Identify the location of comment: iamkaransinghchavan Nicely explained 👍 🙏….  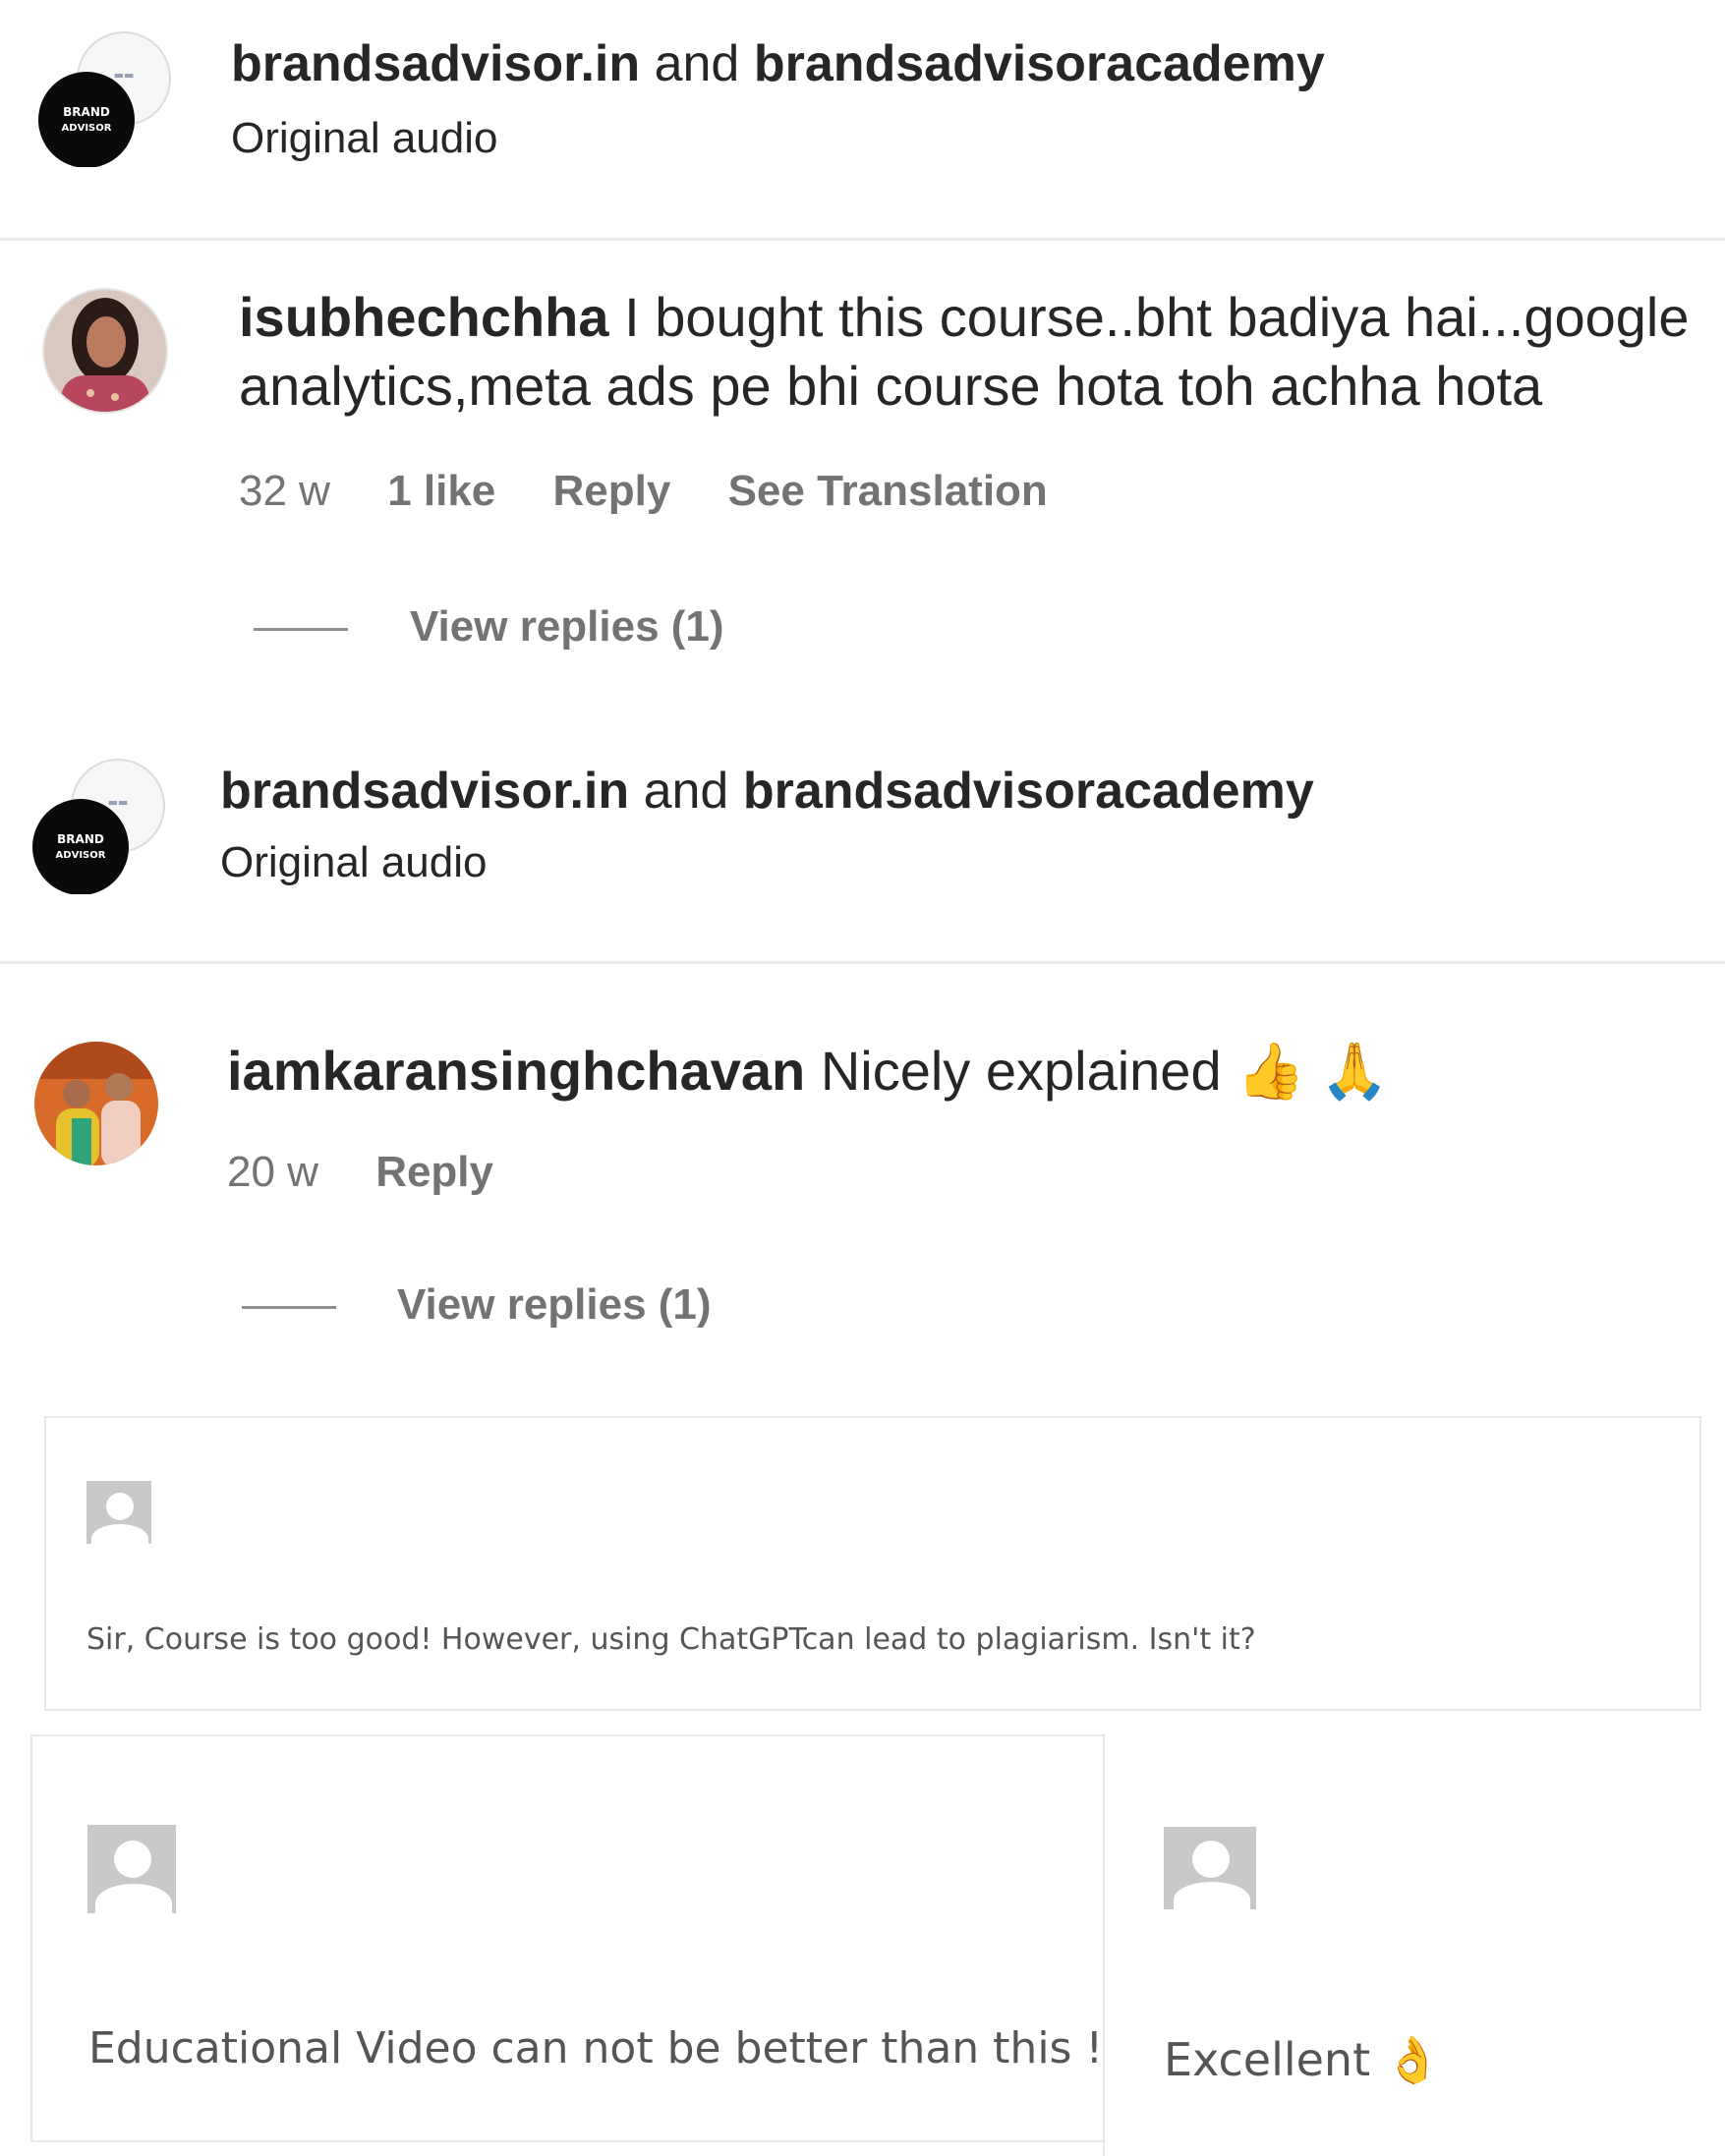
(862, 1194).